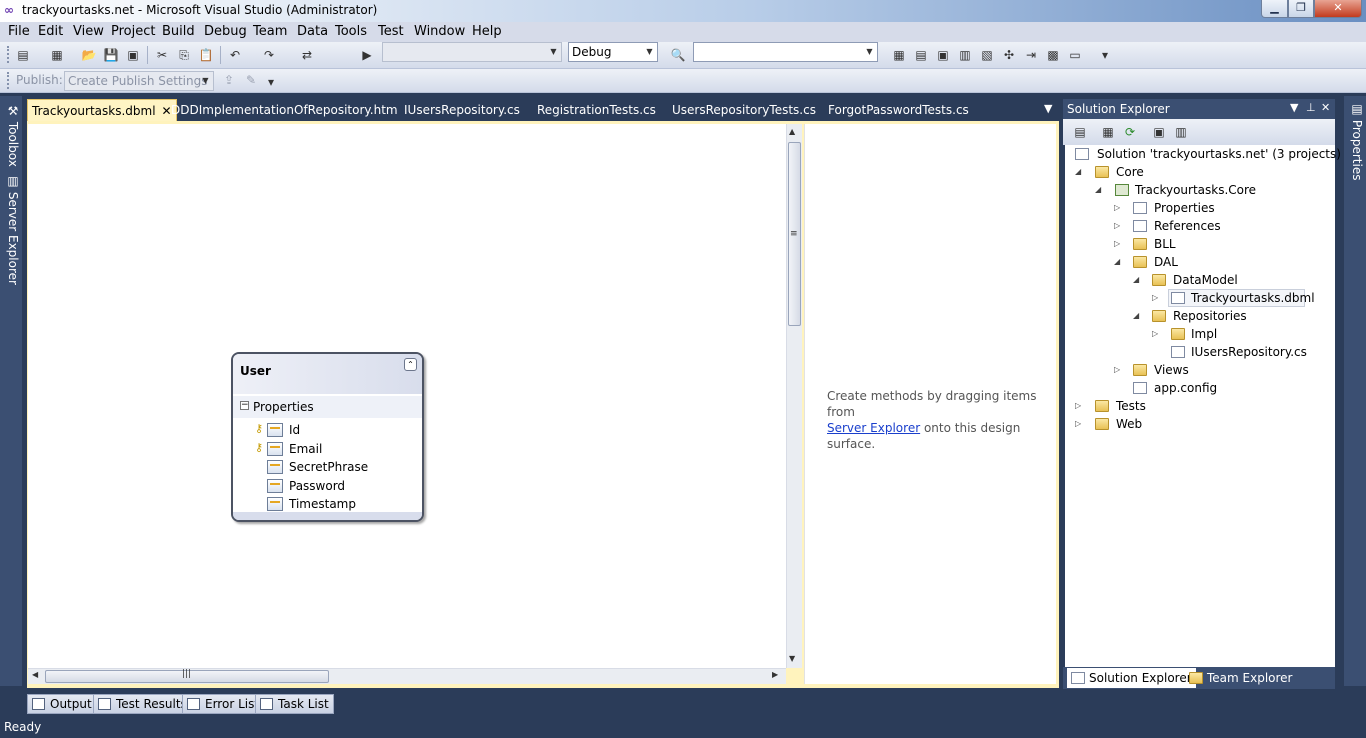 Image resolution: width=1366 pixels, height=738 pixels. What do you see at coordinates (133, 55) in the screenshot?
I see `save-all-icon: ▣` at bounding box center [133, 55].